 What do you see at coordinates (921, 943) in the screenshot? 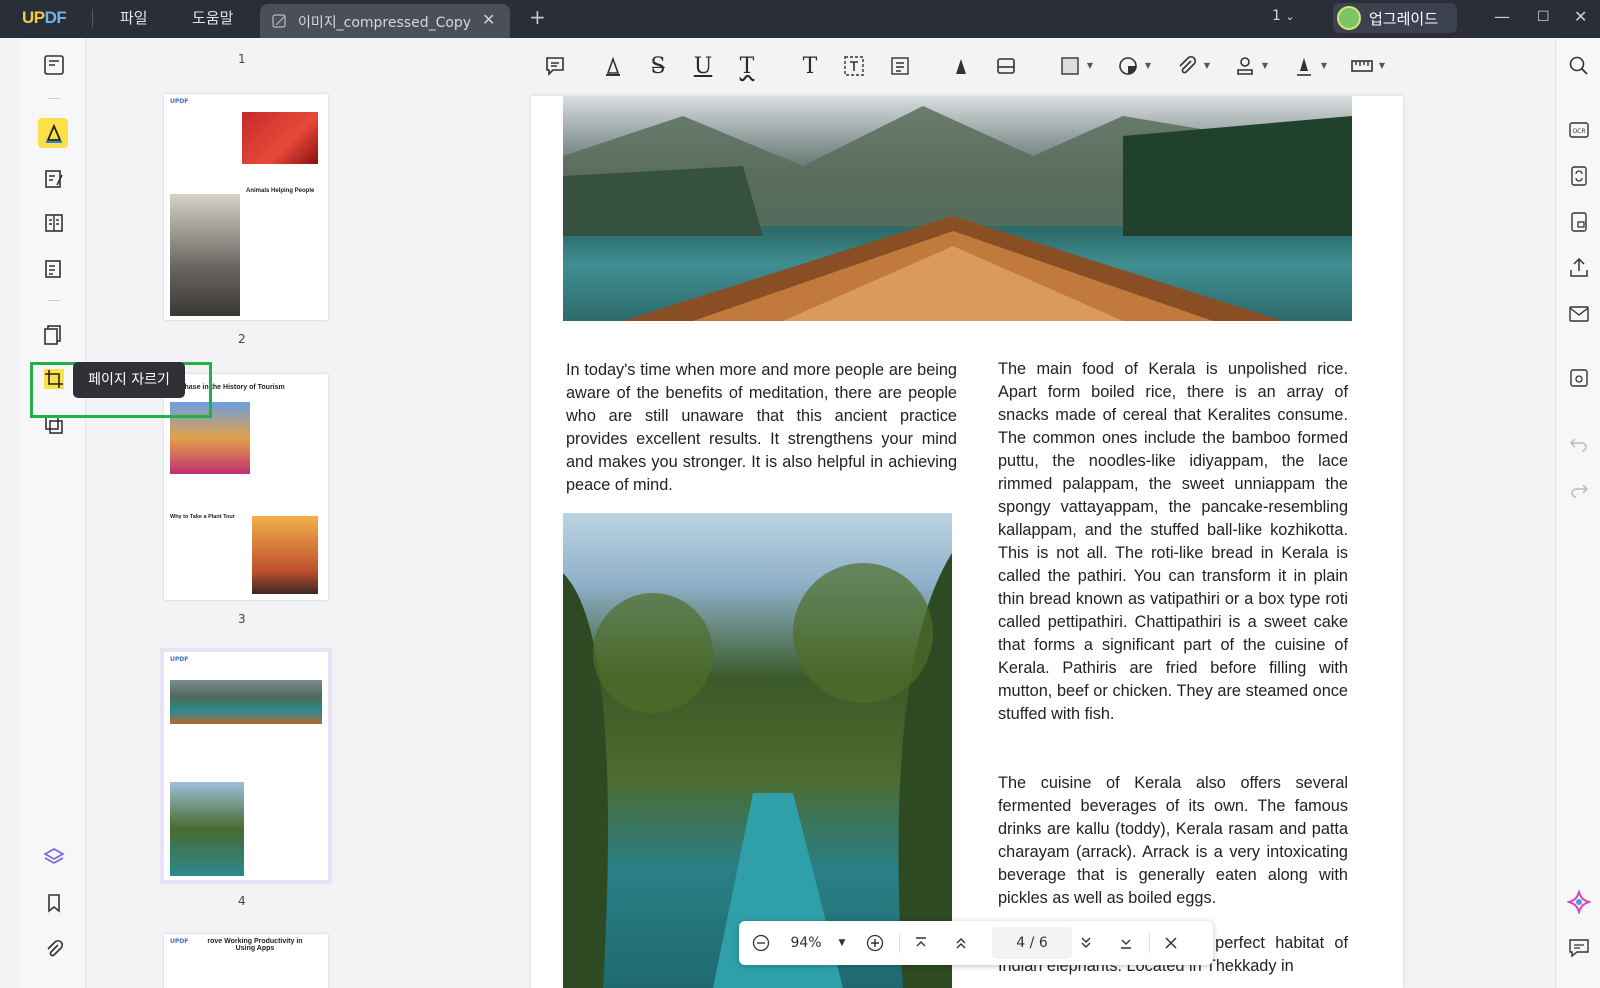
I see `first-page-icon` at bounding box center [921, 943].